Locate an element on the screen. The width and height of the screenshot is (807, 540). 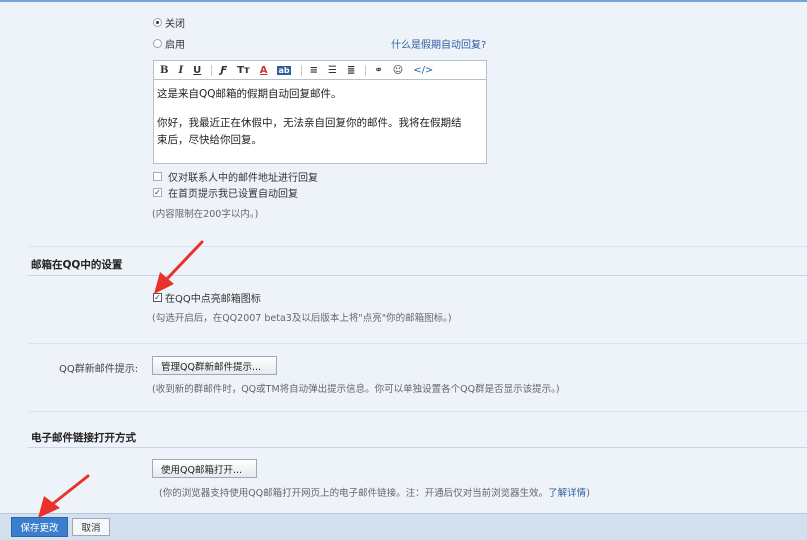
editor-toolbar: B I U Ƒ Tт A ab ≡ ☰ ≣ ⚭ ☺ </> is located at coordinates (320, 70).